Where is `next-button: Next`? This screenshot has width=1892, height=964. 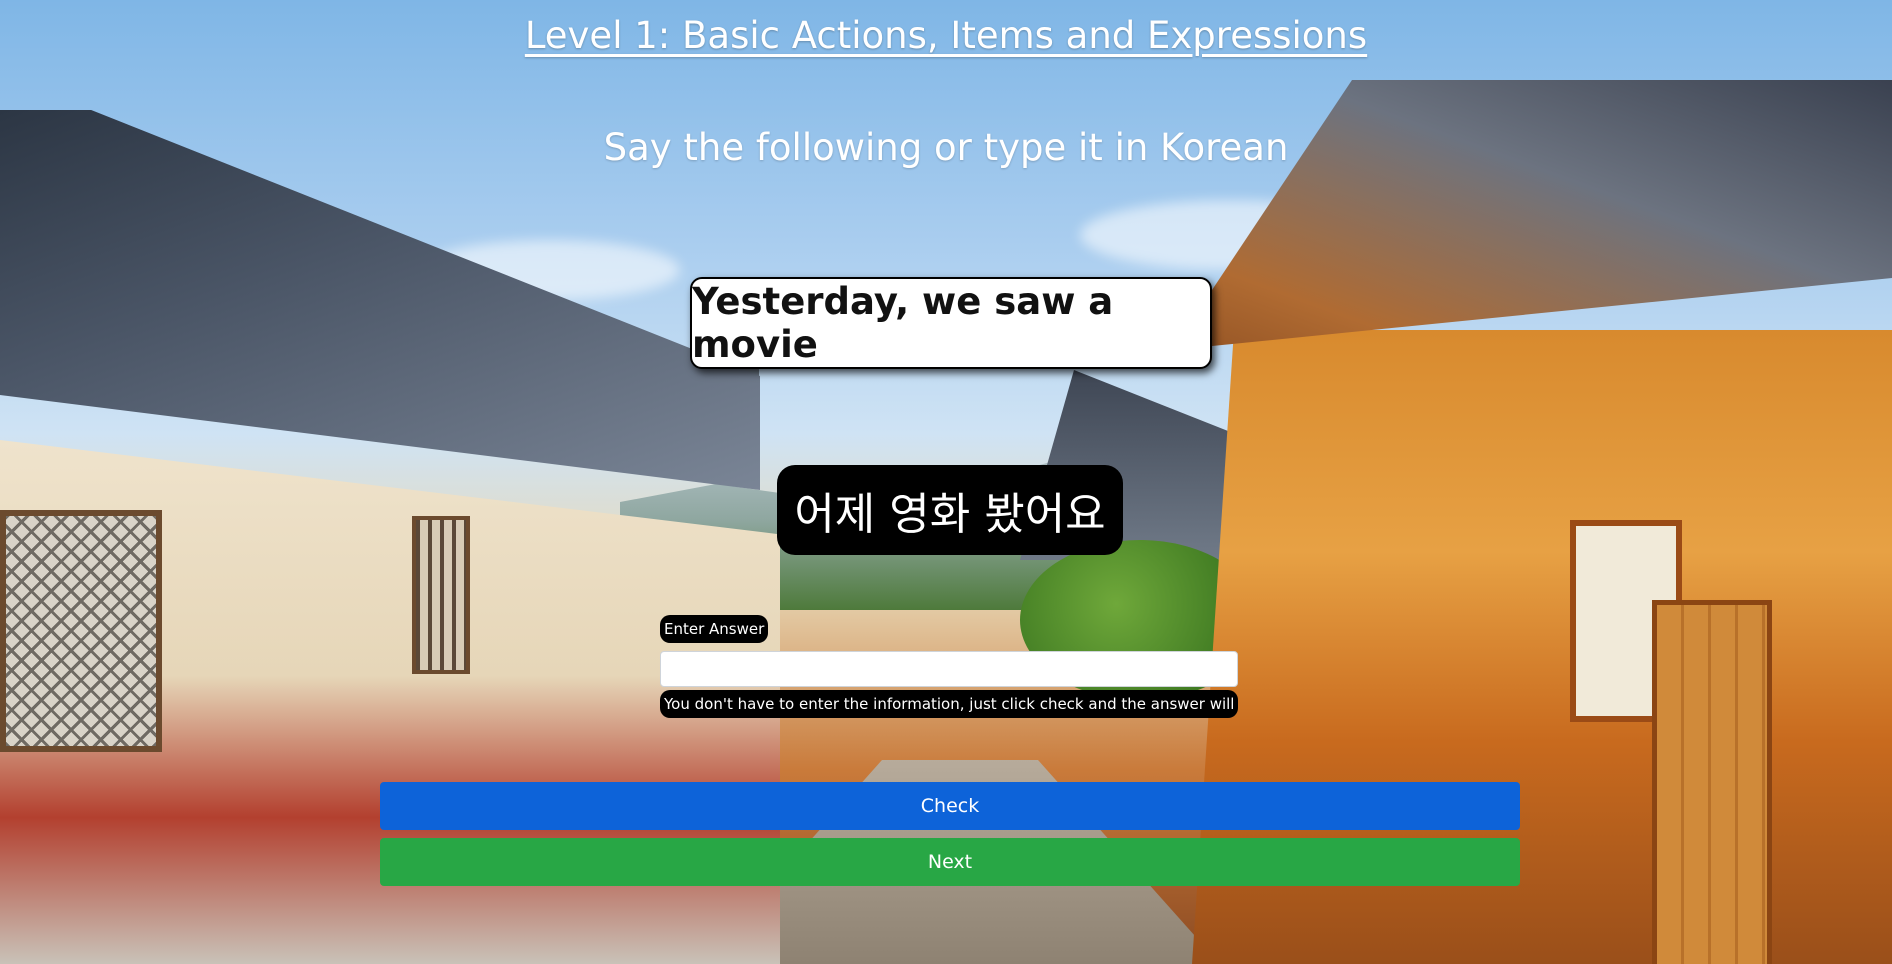 next-button: Next is located at coordinates (950, 862).